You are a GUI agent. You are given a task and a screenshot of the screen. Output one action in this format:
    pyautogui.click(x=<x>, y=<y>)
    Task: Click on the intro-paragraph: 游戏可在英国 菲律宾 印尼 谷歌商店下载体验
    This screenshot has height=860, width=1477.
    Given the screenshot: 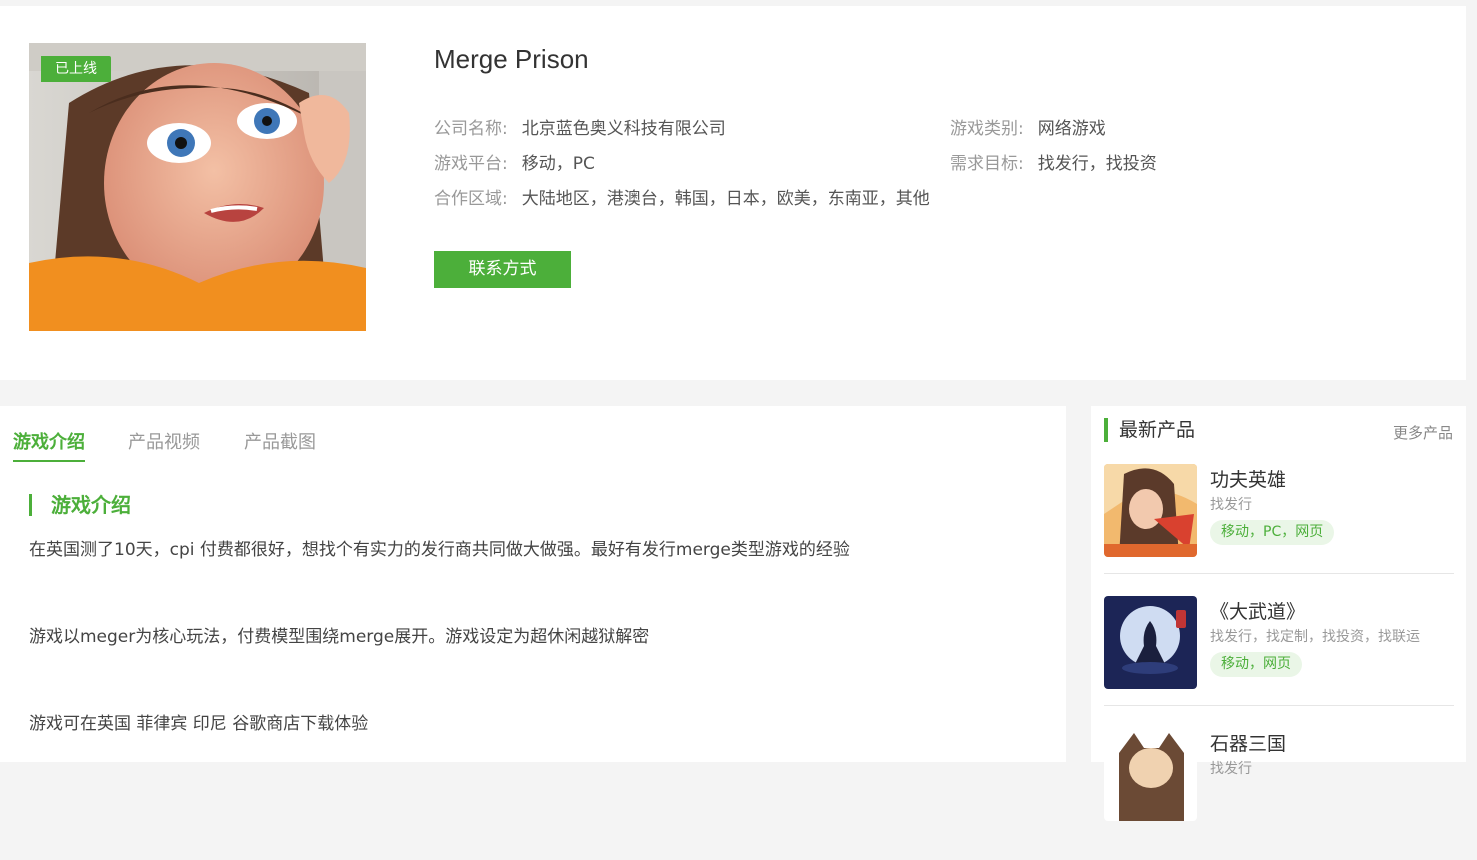 What is the action you would take?
    pyautogui.click(x=199, y=724)
    